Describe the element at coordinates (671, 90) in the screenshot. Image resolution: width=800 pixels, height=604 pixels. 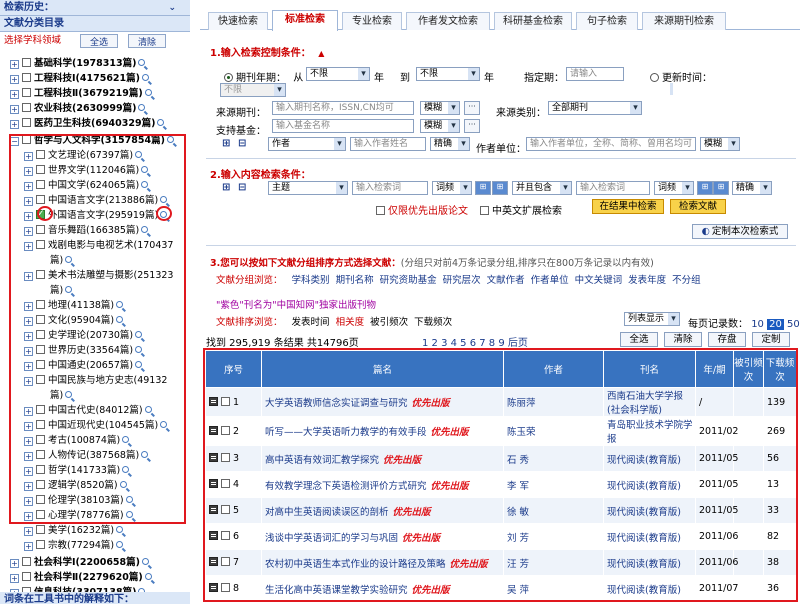
I see `update-select` at that location.